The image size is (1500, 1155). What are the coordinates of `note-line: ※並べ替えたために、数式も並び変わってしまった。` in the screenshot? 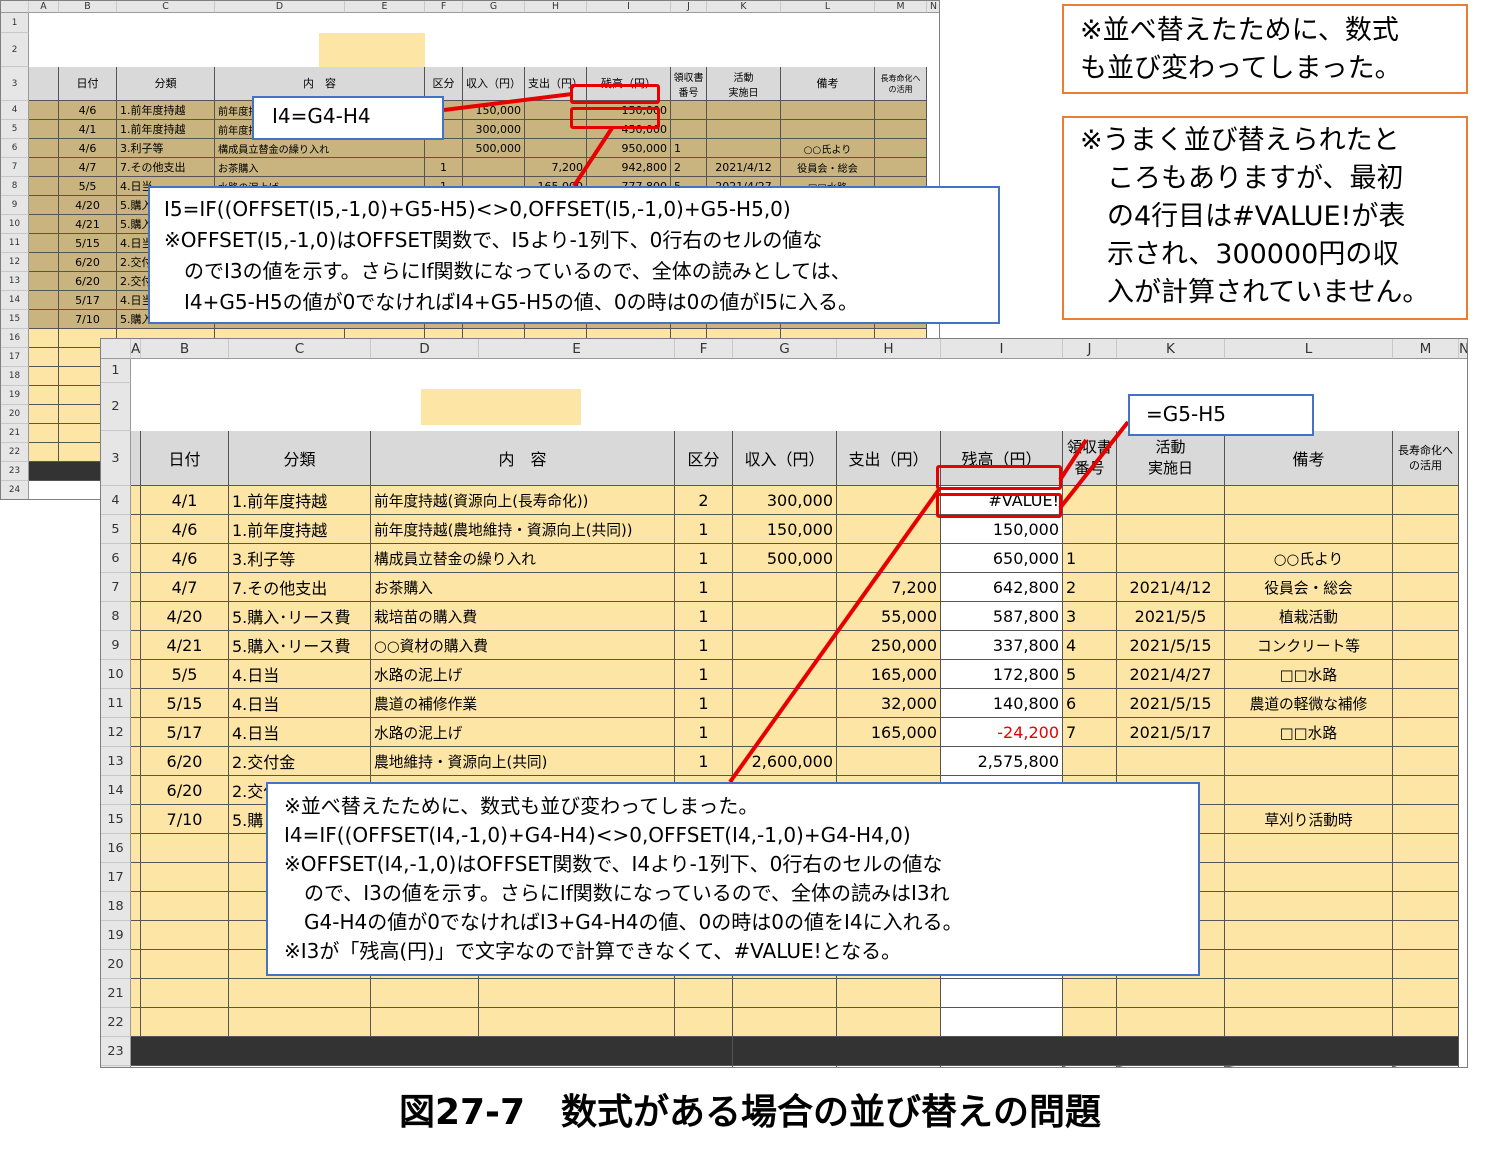 It's located at (521, 806).